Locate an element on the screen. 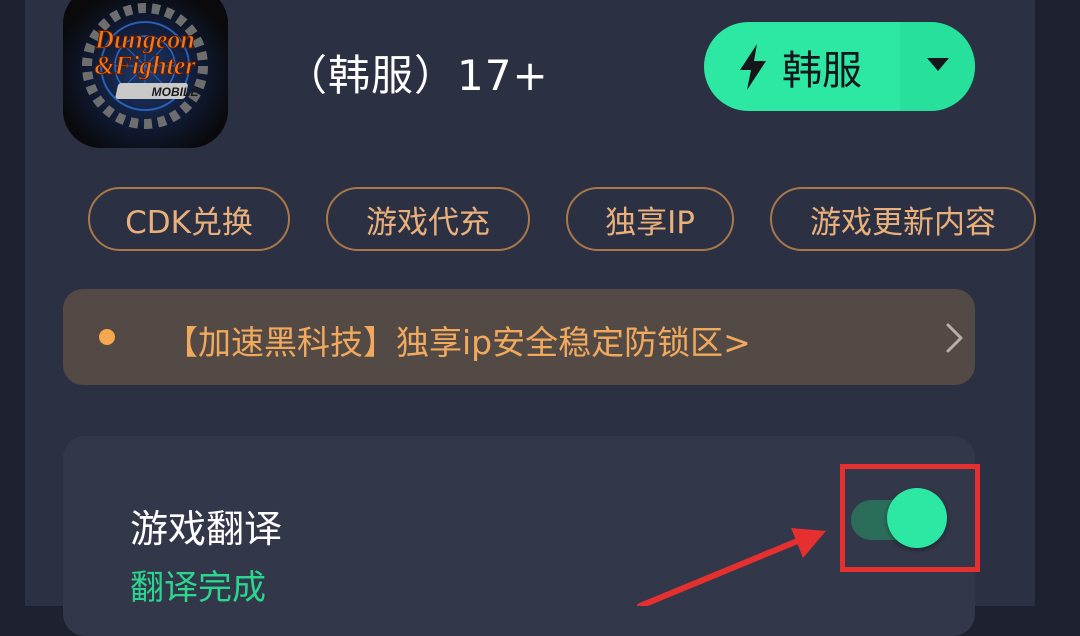 This screenshot has height=636, width=1080. game-title: （韩服）17+ is located at coordinates (417, 75).